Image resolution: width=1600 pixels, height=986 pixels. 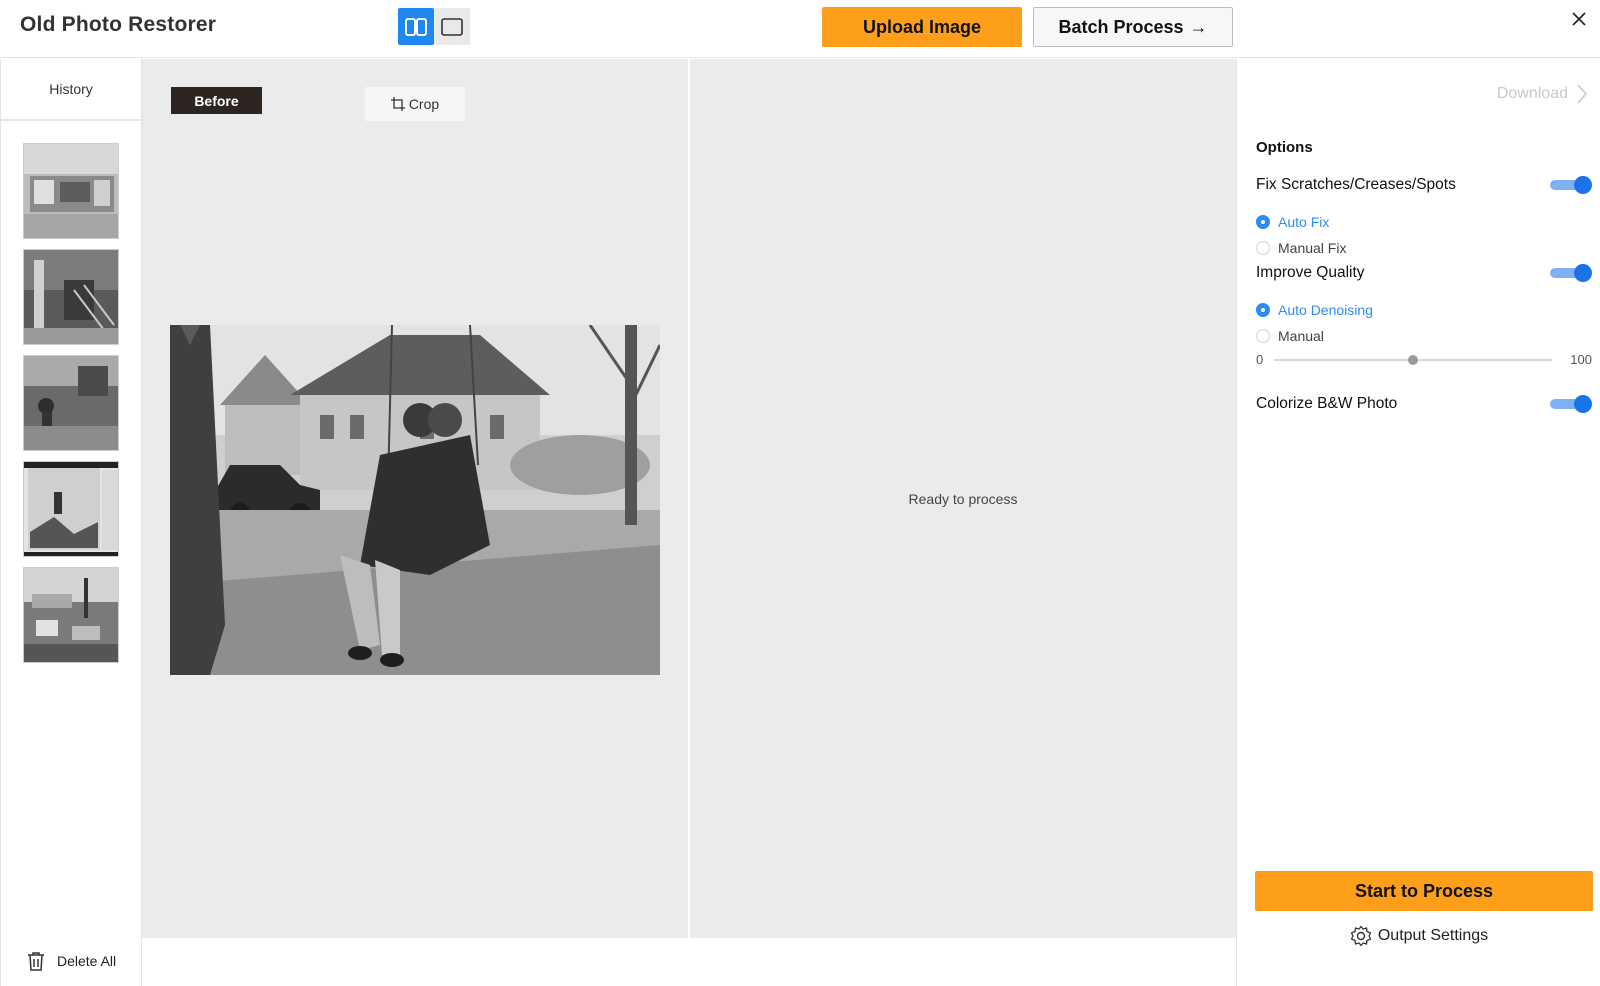 I want to click on crop-button: Crop, so click(x=415, y=104).